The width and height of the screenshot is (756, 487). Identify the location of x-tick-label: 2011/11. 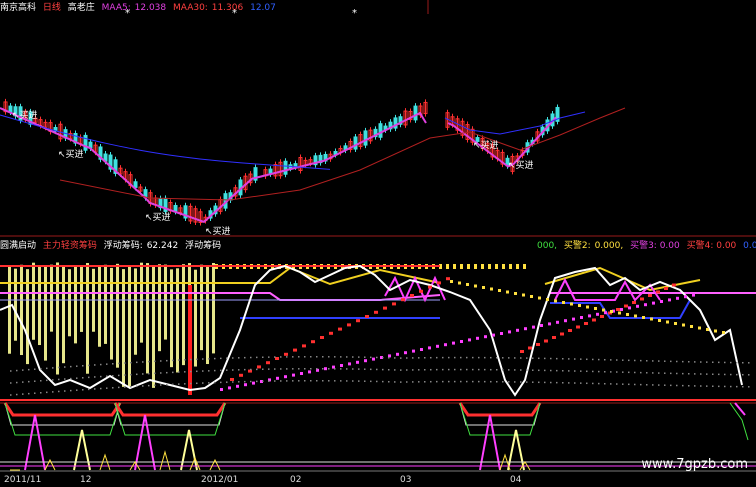
(23, 480).